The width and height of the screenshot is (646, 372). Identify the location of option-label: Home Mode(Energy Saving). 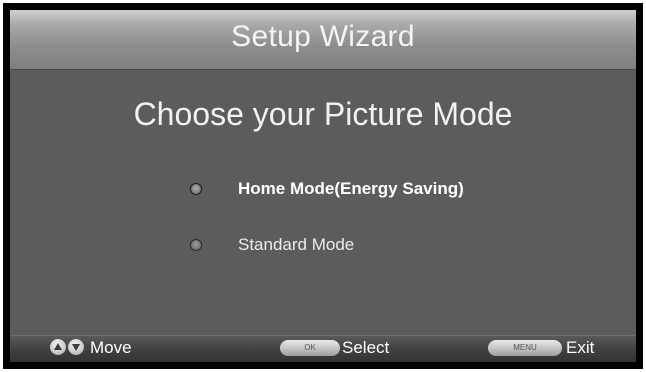
(351, 188).